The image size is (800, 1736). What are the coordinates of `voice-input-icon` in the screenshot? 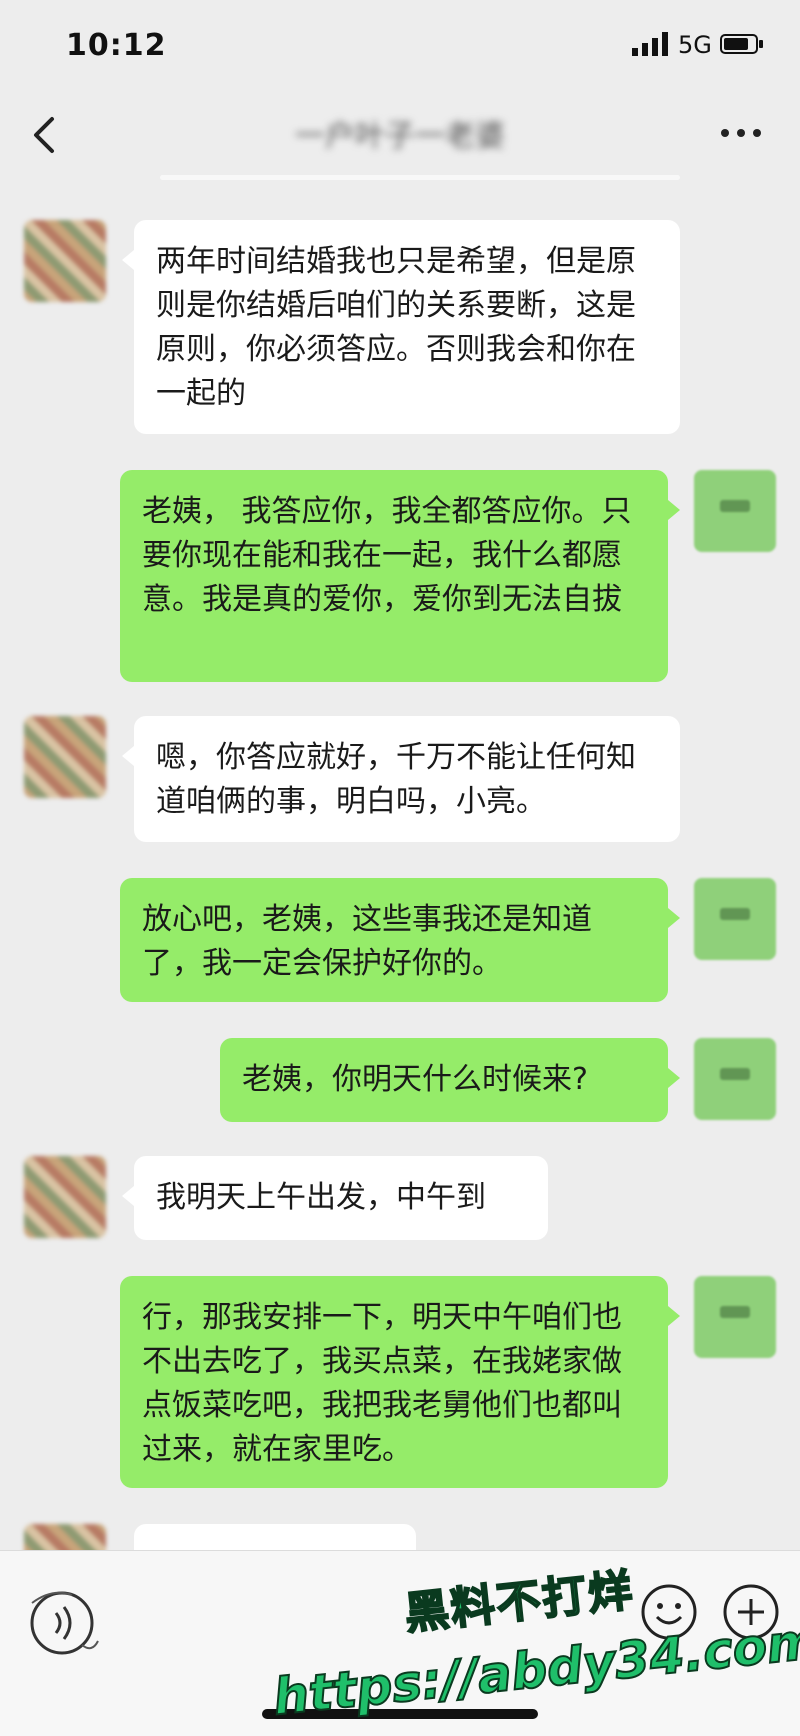 It's located at (62, 1623).